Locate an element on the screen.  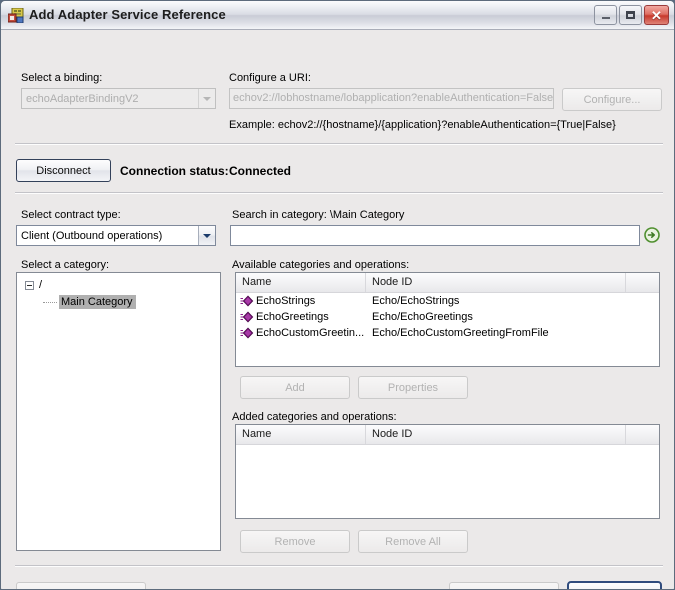
close-button: ✕ is located at coordinates (656, 15).